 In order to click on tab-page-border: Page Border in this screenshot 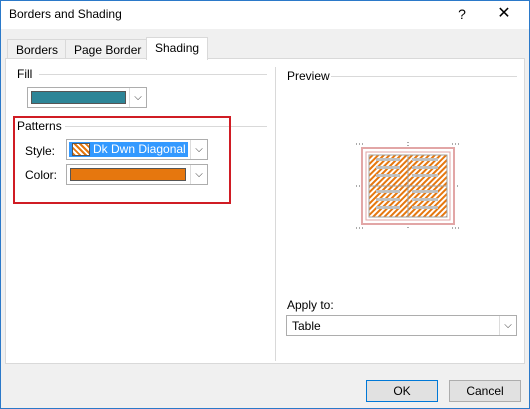, I will do `click(108, 49)`.